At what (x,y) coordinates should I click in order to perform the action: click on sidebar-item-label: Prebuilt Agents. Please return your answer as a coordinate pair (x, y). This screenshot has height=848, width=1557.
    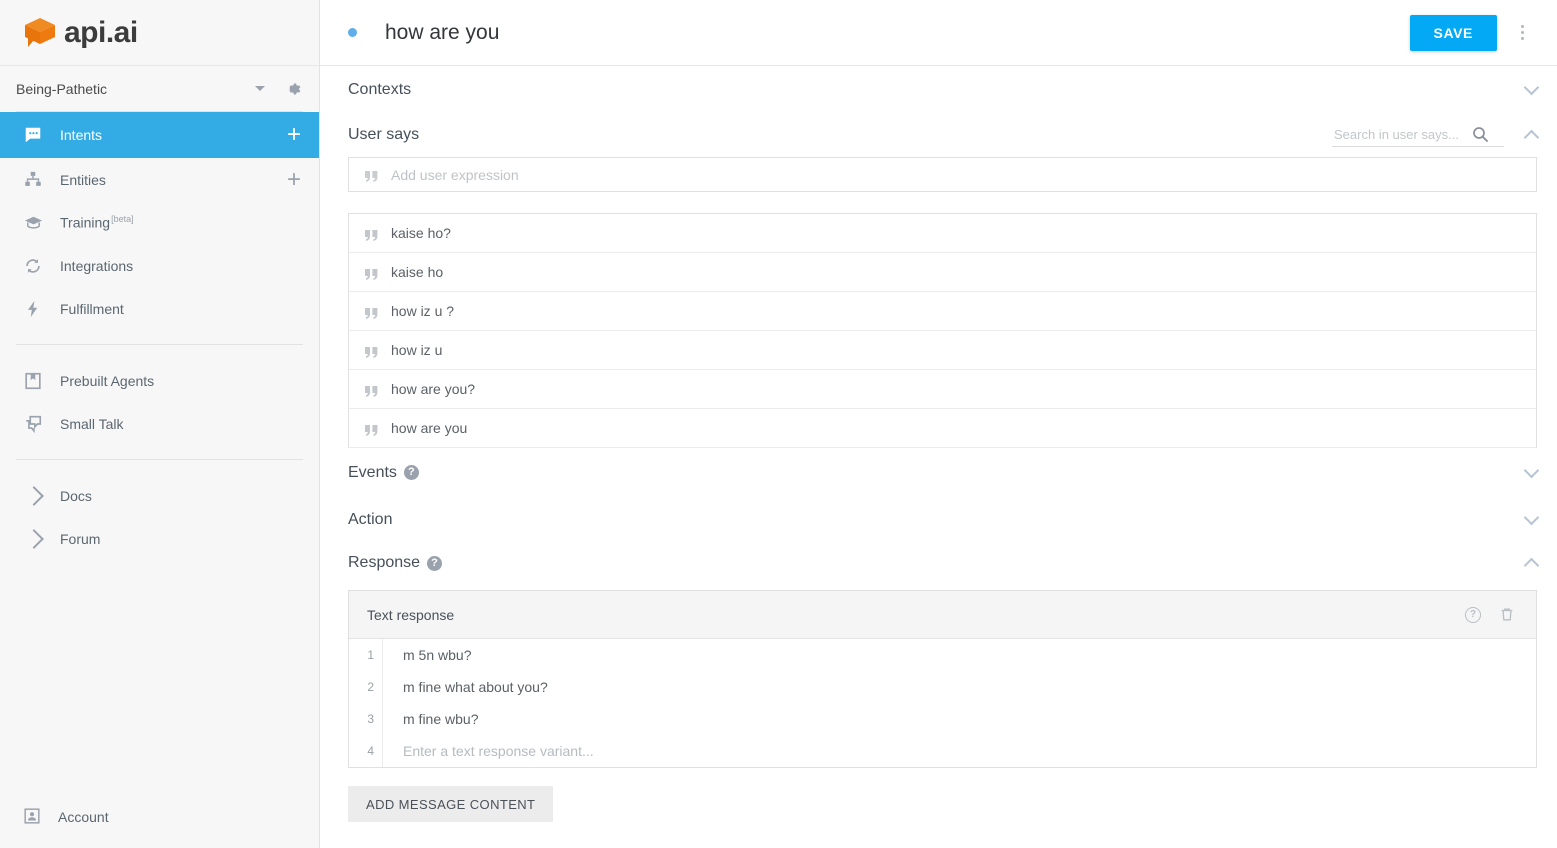
    Looking at the image, I should click on (107, 380).